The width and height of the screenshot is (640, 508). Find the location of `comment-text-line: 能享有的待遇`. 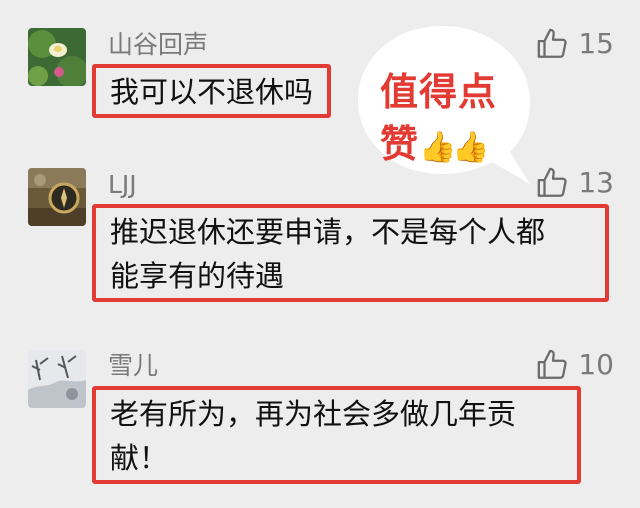

comment-text-line: 能享有的待遇 is located at coordinates (197, 276).